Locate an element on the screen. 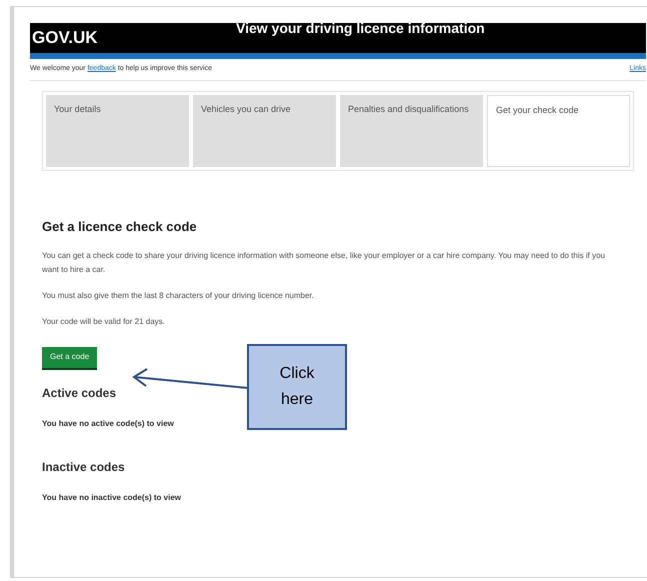  service-title: View your driving licence information is located at coordinates (360, 28).